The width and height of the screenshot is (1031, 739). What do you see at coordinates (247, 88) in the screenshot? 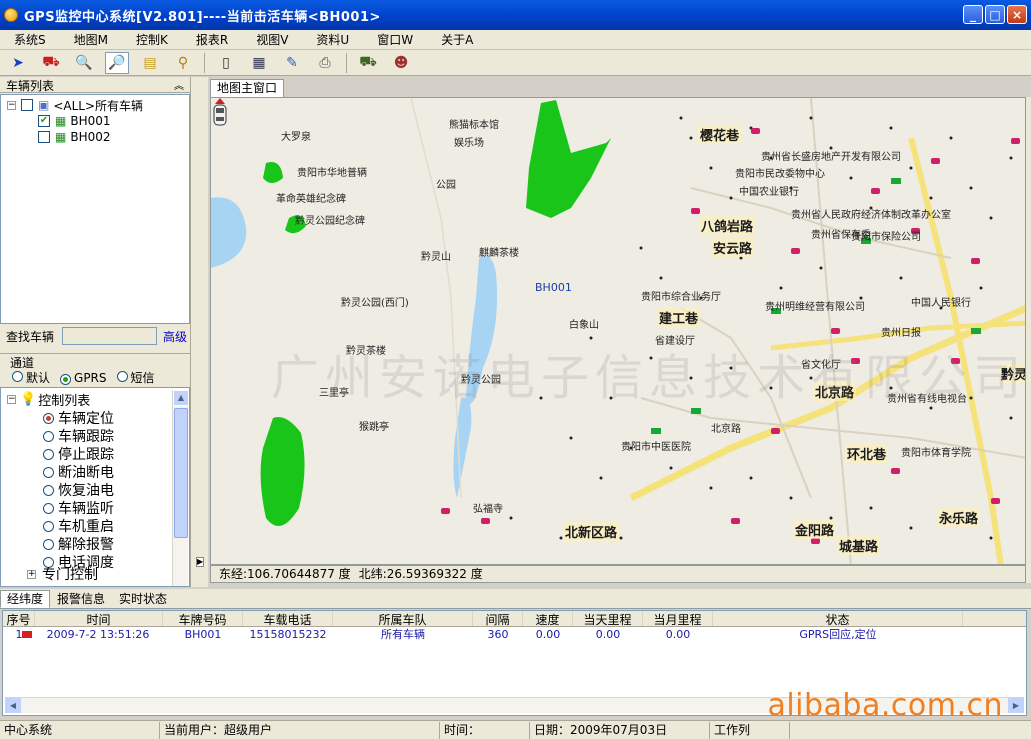
I see `tab-map-main: 地图主窗口` at bounding box center [247, 88].